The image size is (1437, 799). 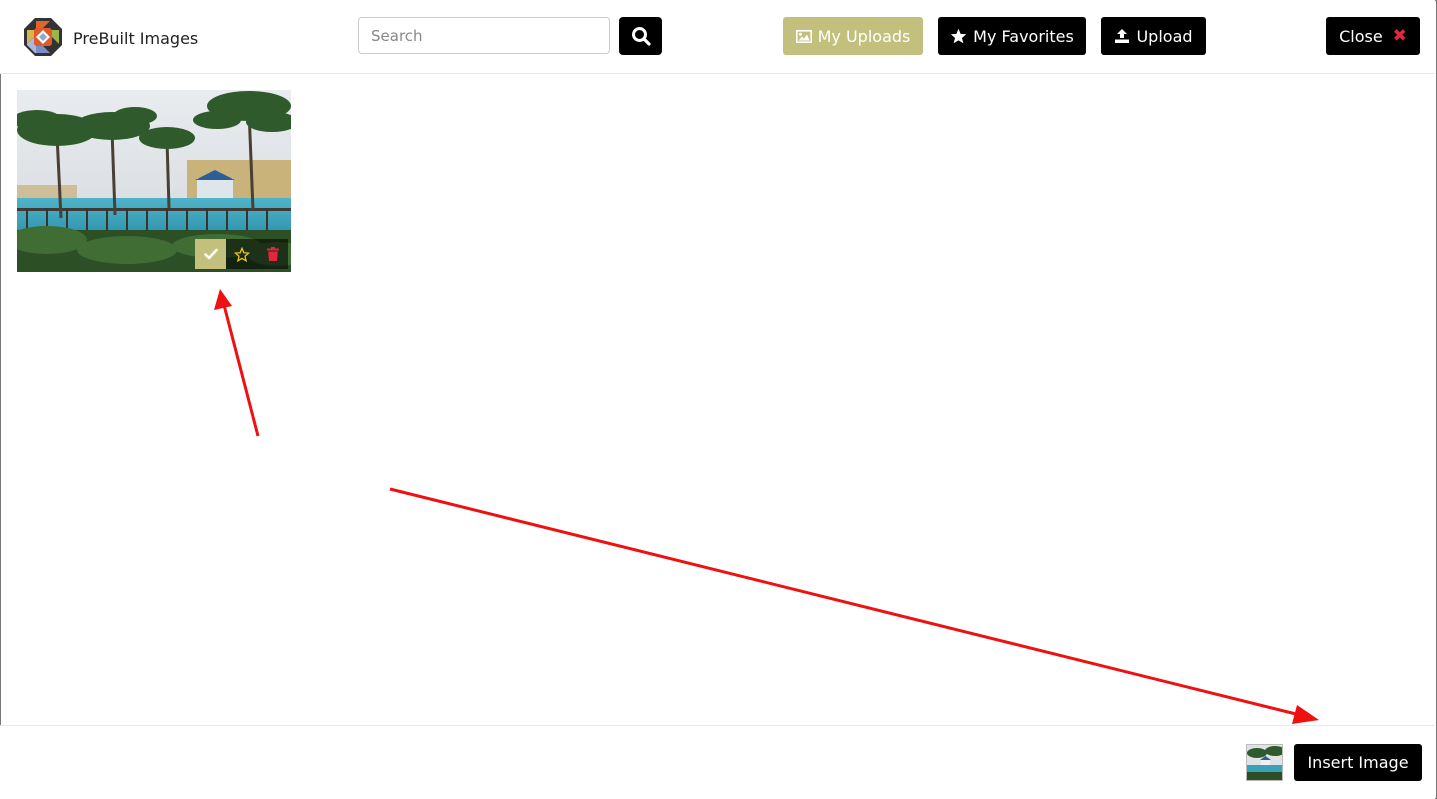 What do you see at coordinates (1122, 36) in the screenshot?
I see `upload-icon` at bounding box center [1122, 36].